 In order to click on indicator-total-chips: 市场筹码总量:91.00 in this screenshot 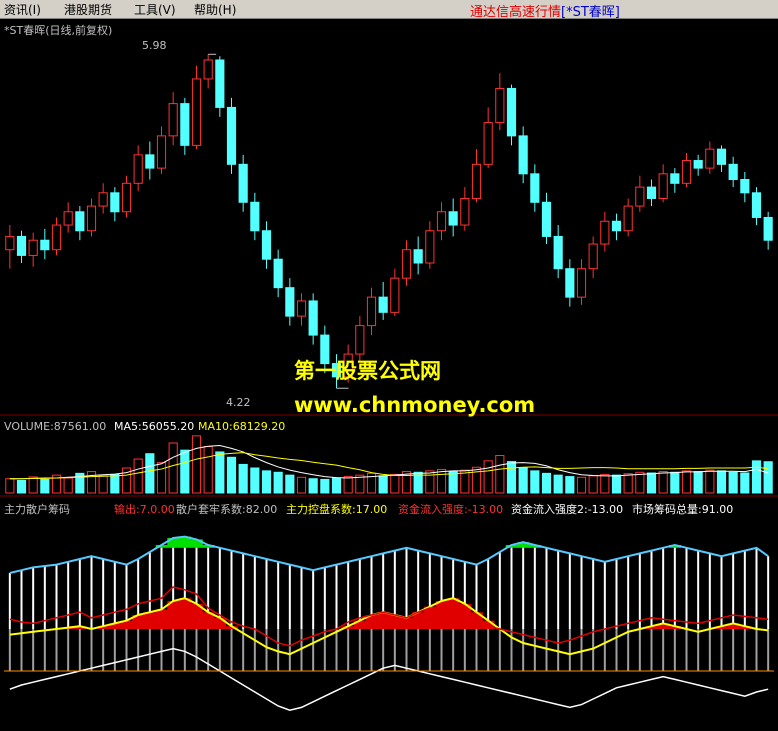, I will do `click(683, 509)`.